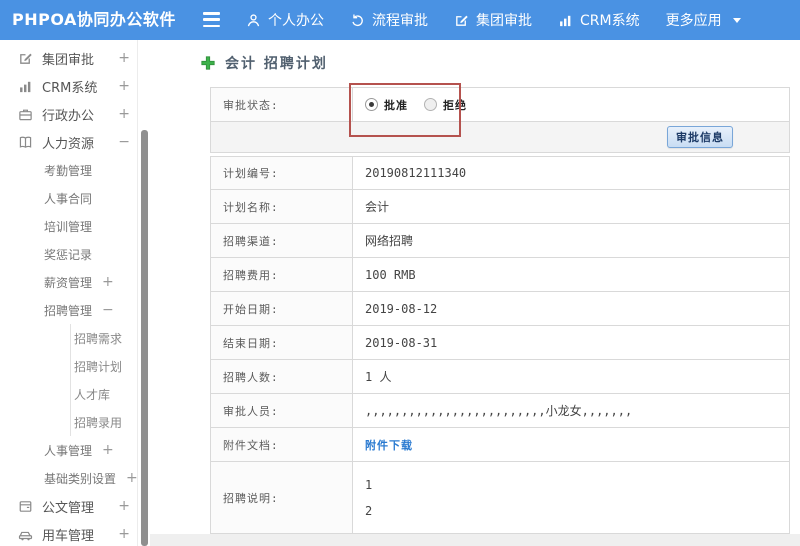  I want to click on sidebar-item: 人事合同, so click(75, 198).